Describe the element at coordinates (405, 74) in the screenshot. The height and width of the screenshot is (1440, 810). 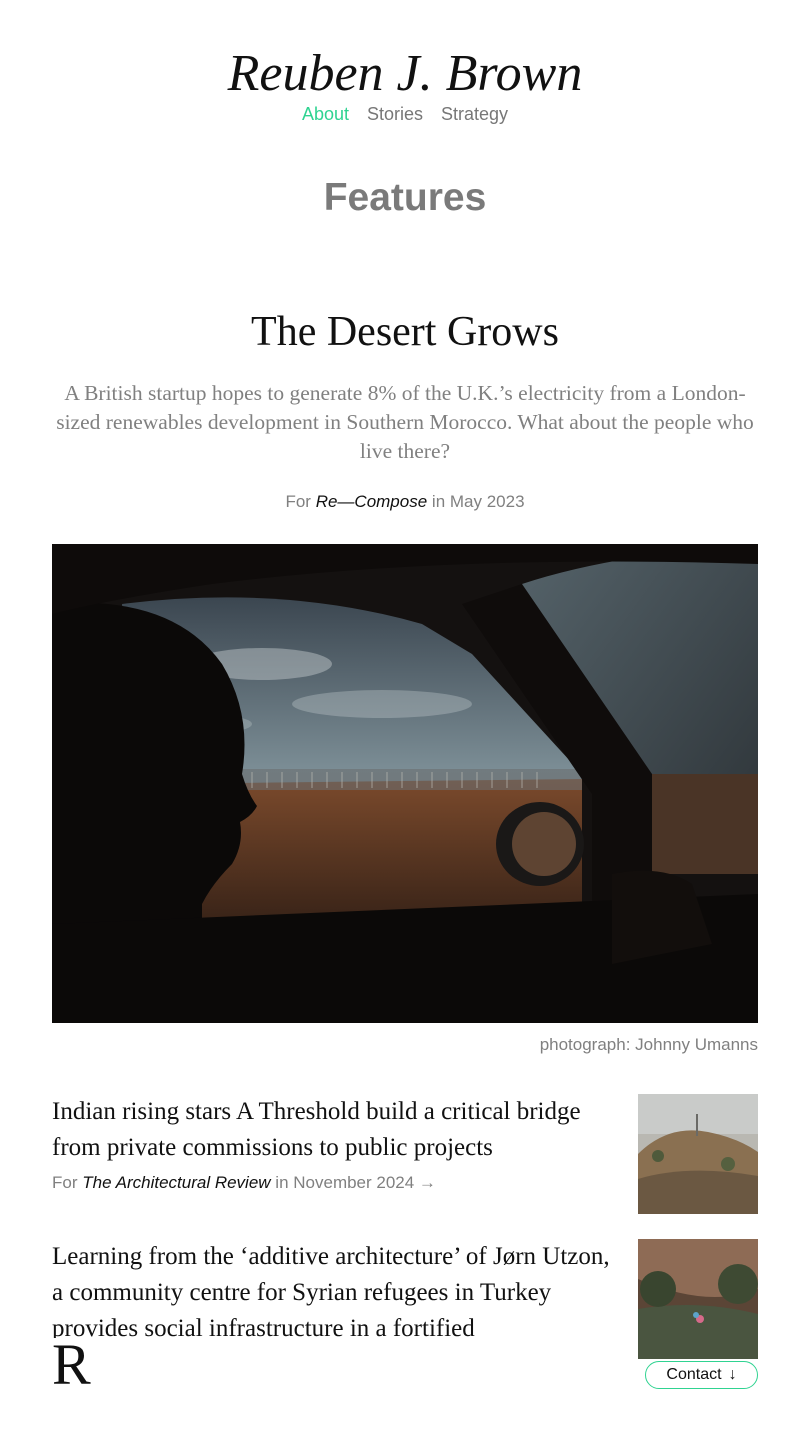
I see `site-title: Reuben J. Brown` at that location.